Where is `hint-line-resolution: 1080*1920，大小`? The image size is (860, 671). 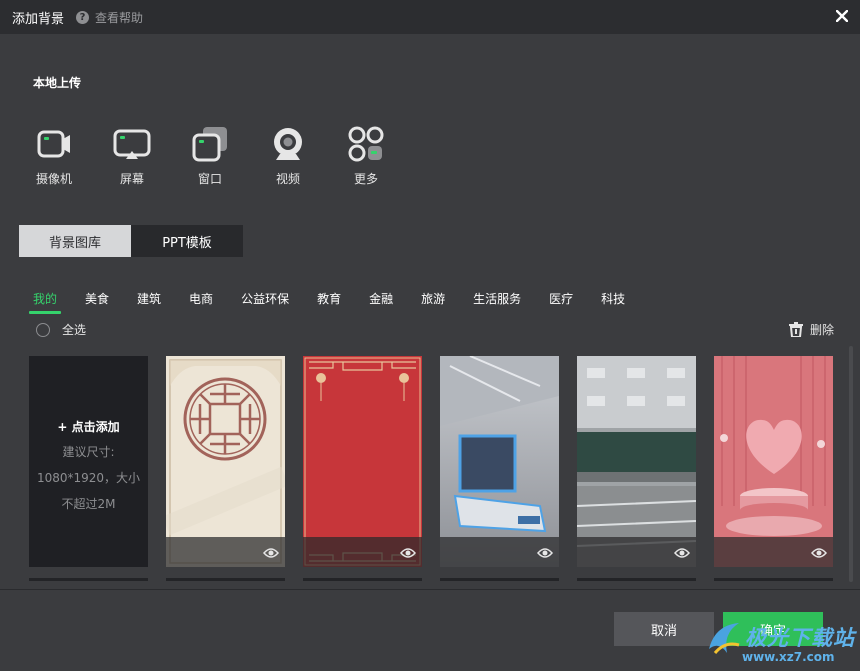 hint-line-resolution: 1080*1920，大小 is located at coordinates (88, 478).